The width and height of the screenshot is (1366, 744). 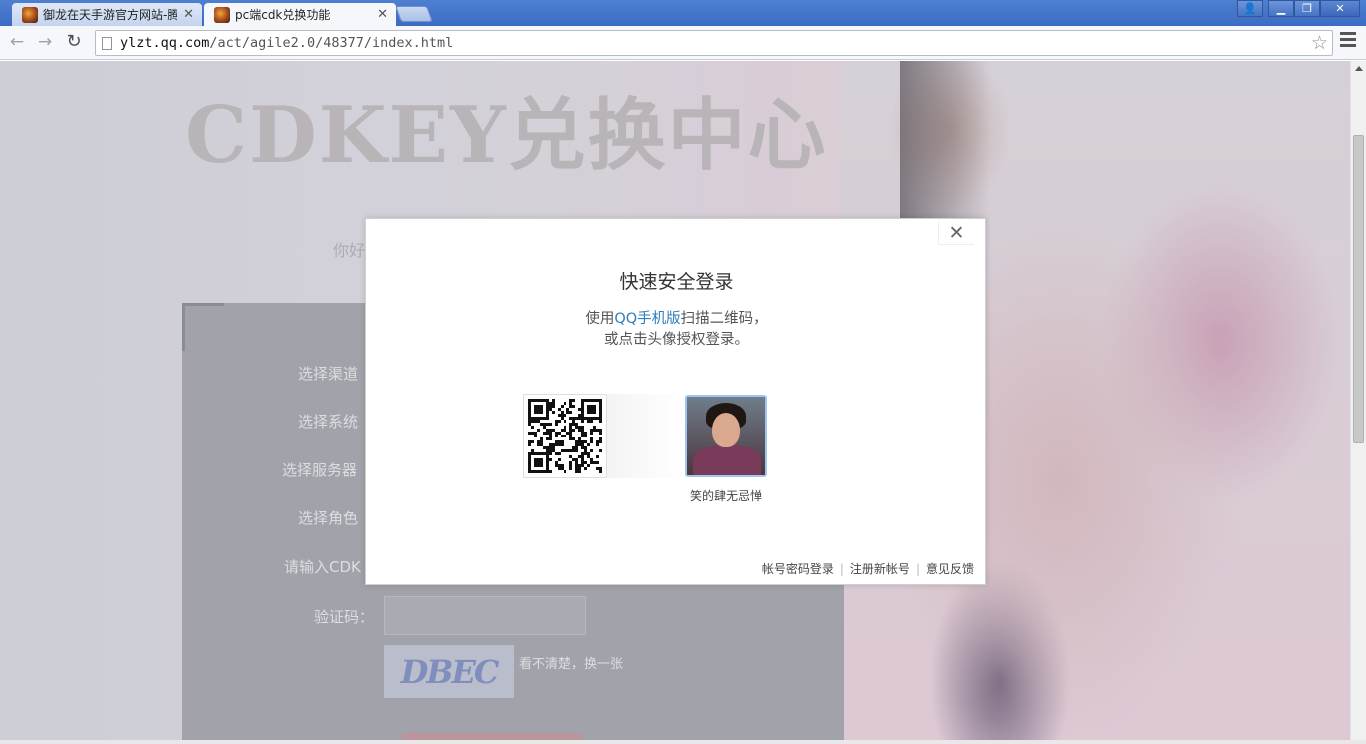 I want to click on tab-cdk-exchange: pc端cdk兑换功能 ✕, so click(x=300, y=14).